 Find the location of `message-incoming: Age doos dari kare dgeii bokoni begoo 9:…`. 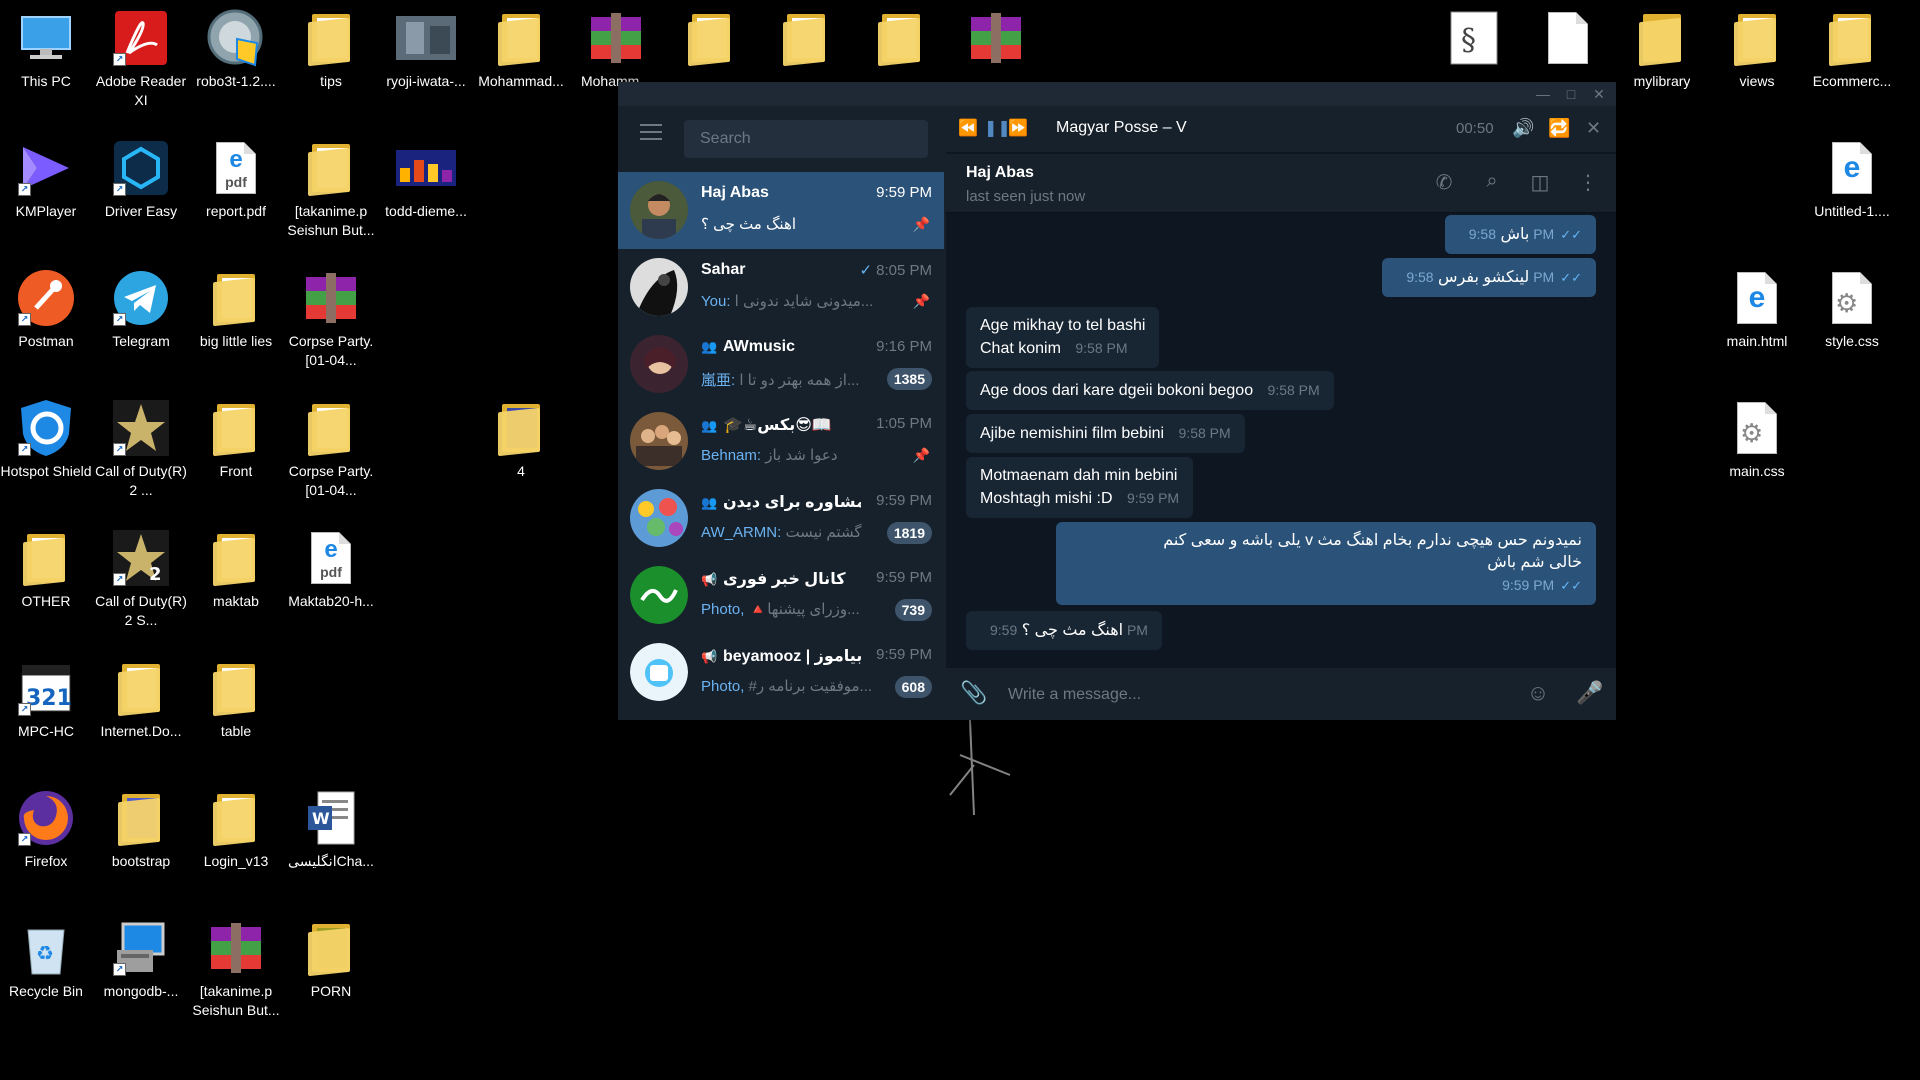

message-incoming: Age doos dari kare dgeii bokoni begoo 9:… is located at coordinates (1150, 390).